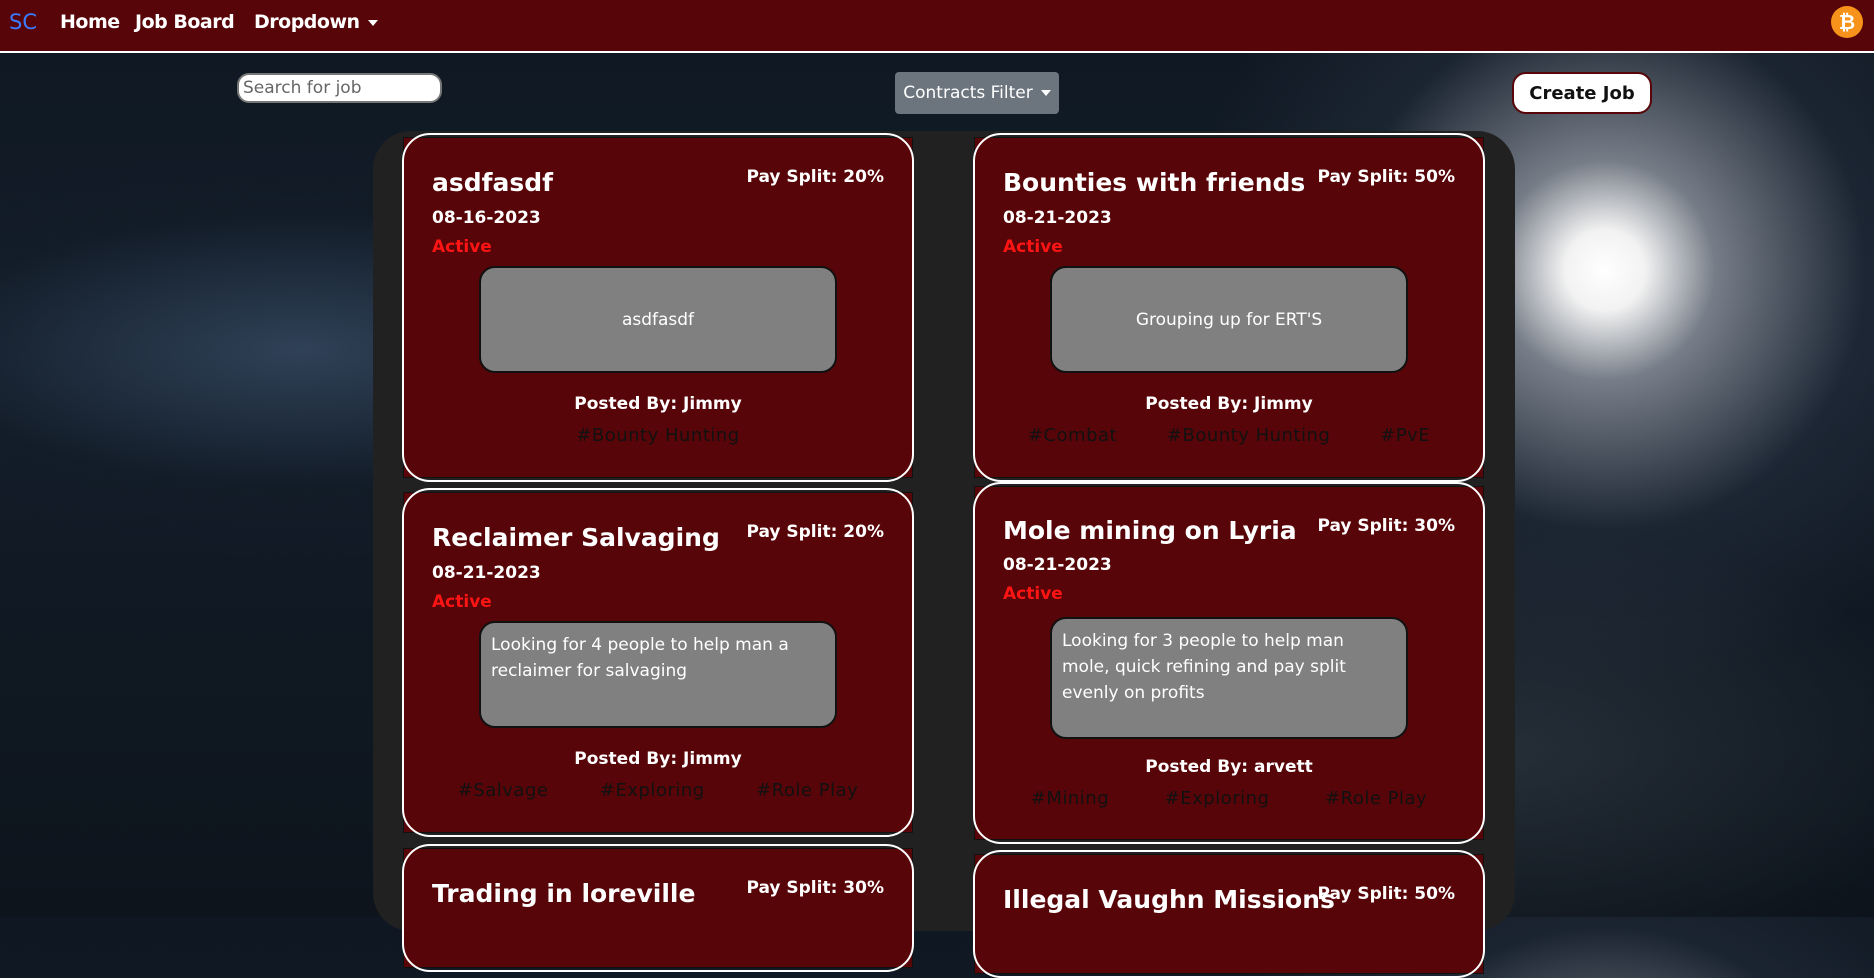 The width and height of the screenshot is (1874, 978). I want to click on tag: #Mining, so click(1070, 798).